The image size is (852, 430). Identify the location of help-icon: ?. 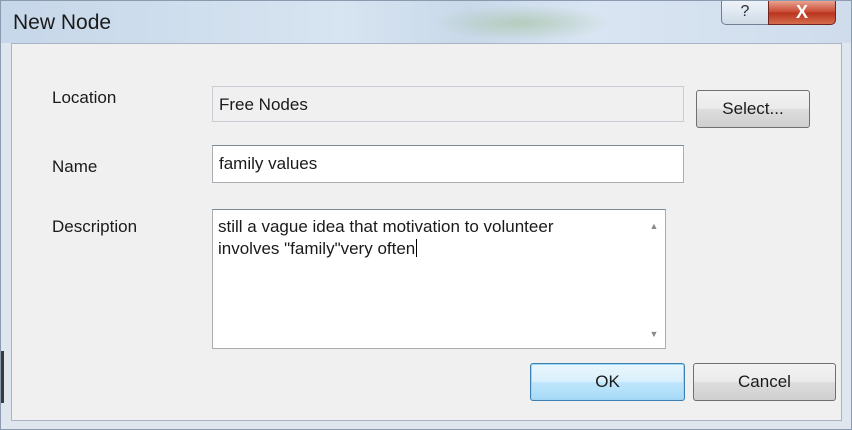
(745, 11).